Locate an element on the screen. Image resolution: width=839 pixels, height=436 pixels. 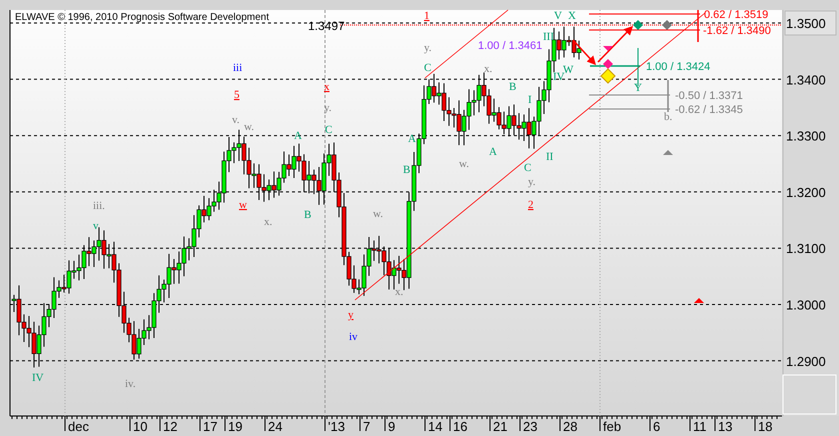
wave-label: v. is located at coordinates (236, 120).